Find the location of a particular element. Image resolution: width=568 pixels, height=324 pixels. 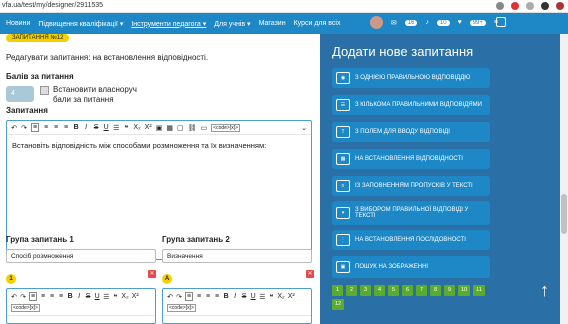

scroll-up-arrow: ↑ is located at coordinates (544, 290).